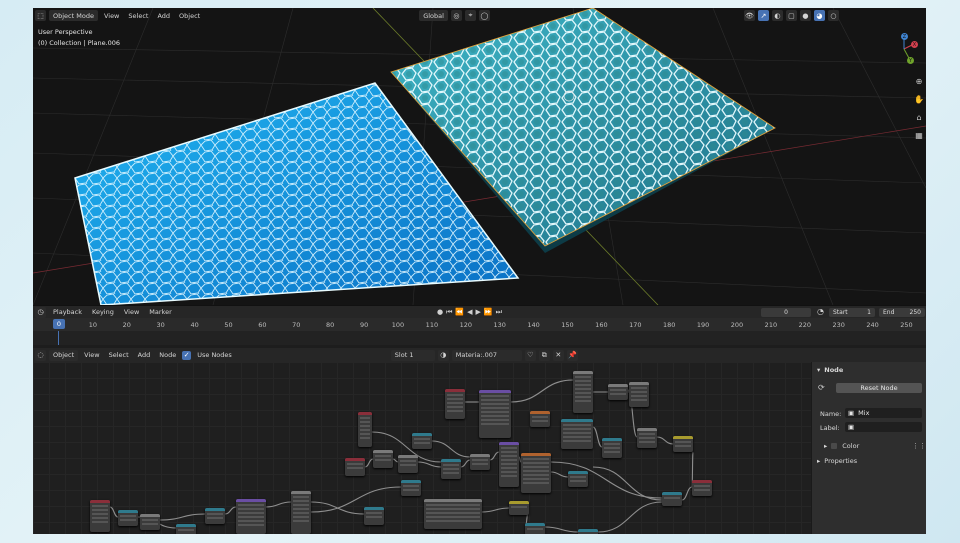  What do you see at coordinates (830, 370) in the screenshot?
I see `node-panel-header: ▾ Node` at bounding box center [830, 370].